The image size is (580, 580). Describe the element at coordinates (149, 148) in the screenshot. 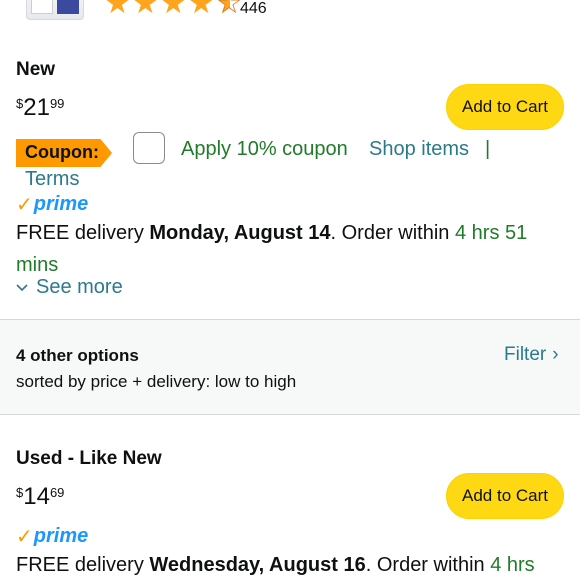

I see `coupon-checkbox` at that location.